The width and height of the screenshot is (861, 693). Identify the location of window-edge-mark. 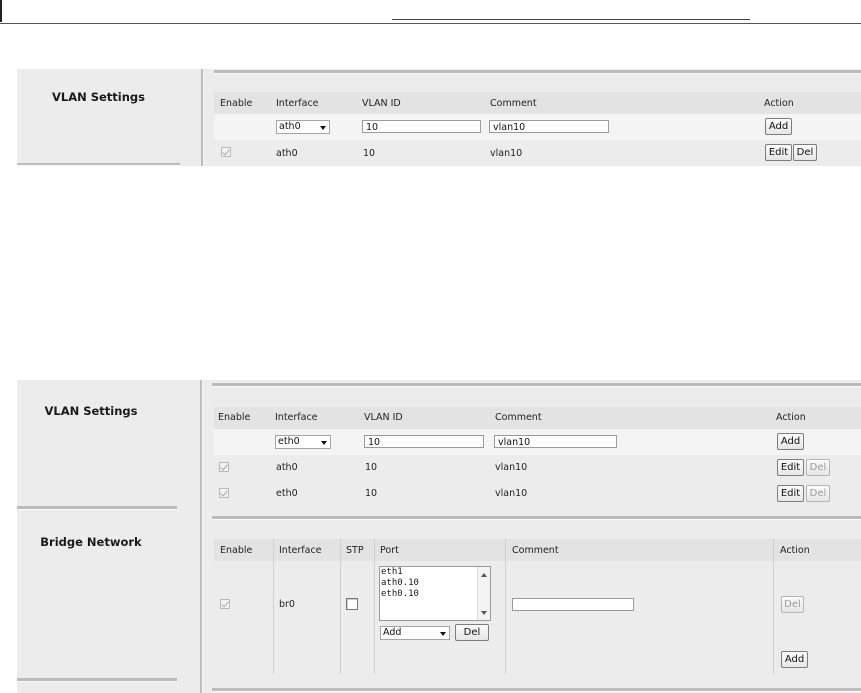
(1, 11).